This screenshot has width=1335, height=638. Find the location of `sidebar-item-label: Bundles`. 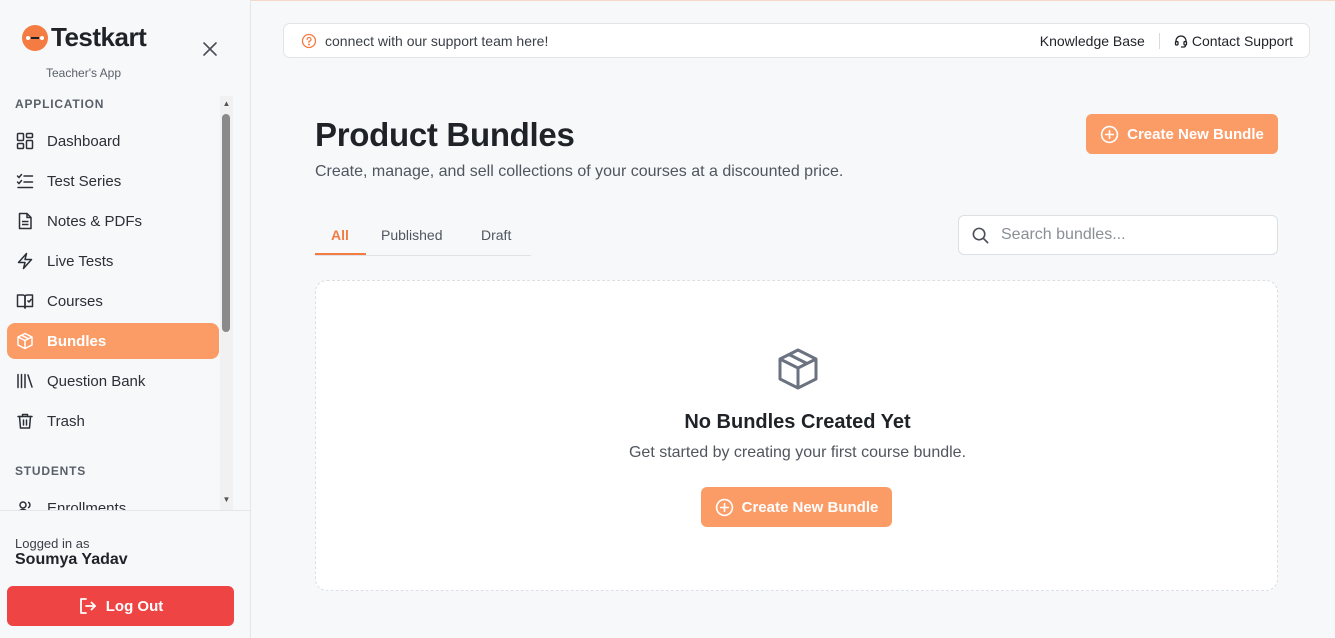

sidebar-item-label: Bundles is located at coordinates (77, 341).